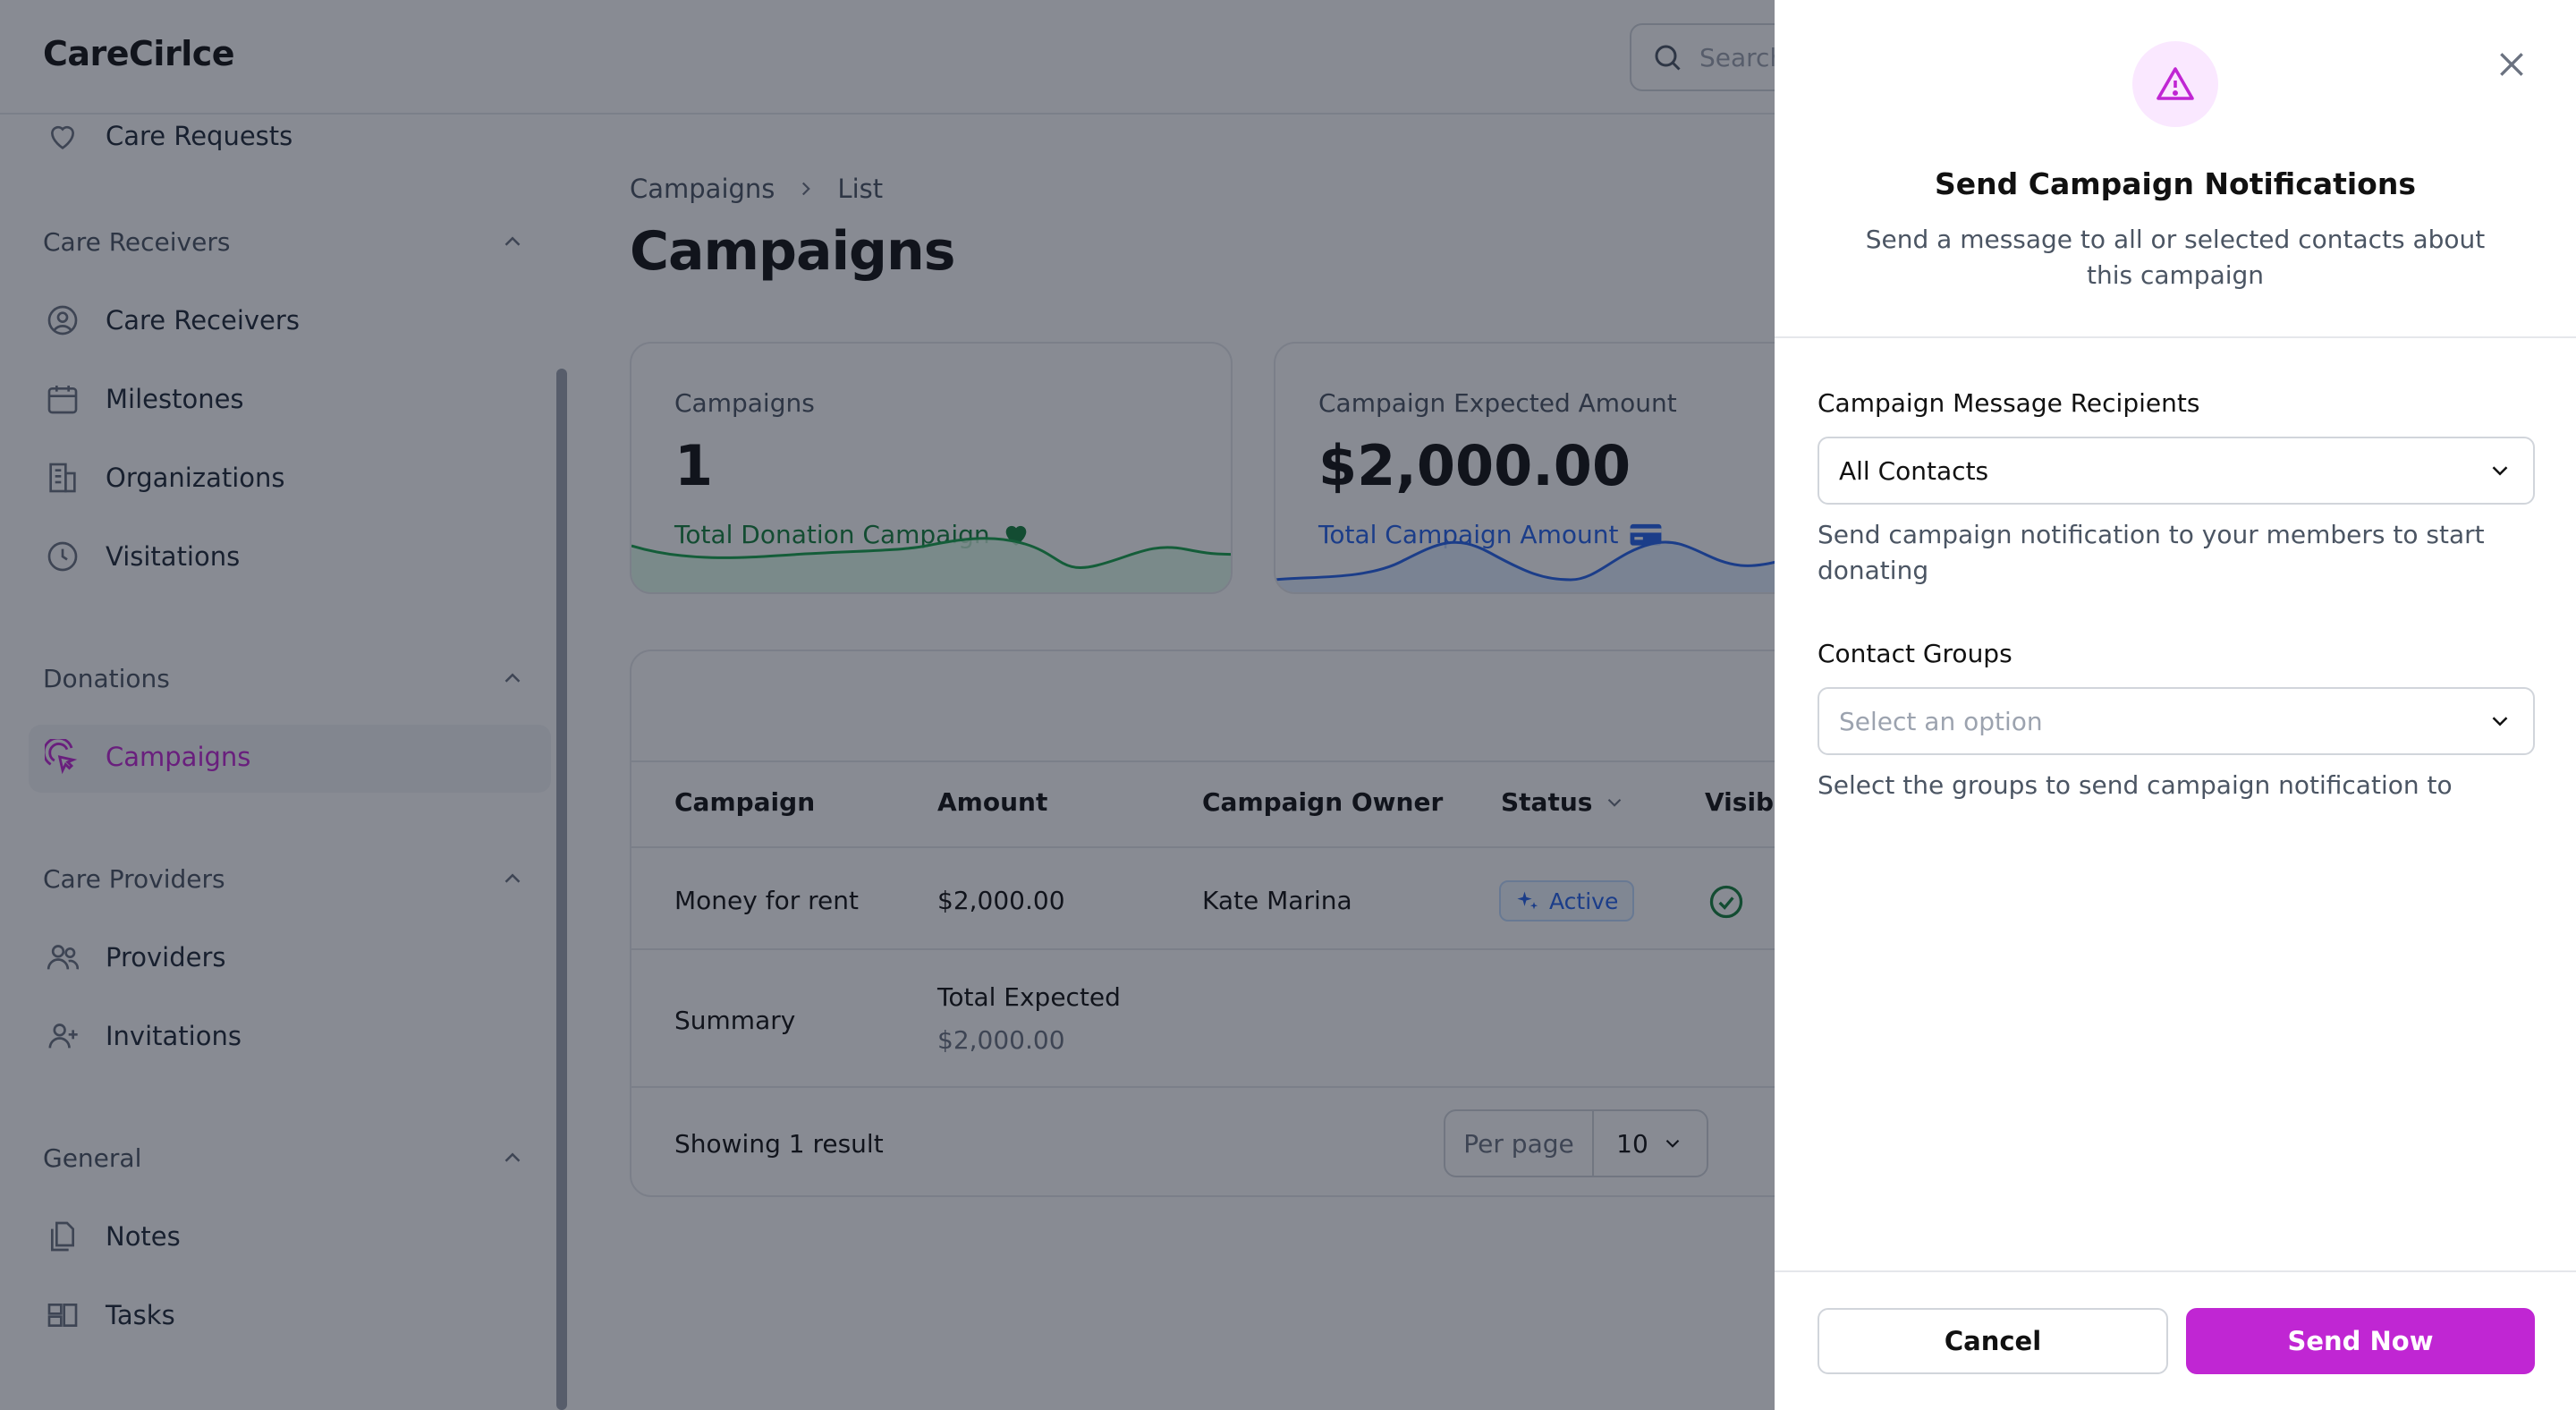 Image resolution: width=2576 pixels, height=1410 pixels. Describe the element at coordinates (2175, 183) in the screenshot. I see `panel-title: Send Campaign Notifications` at that location.